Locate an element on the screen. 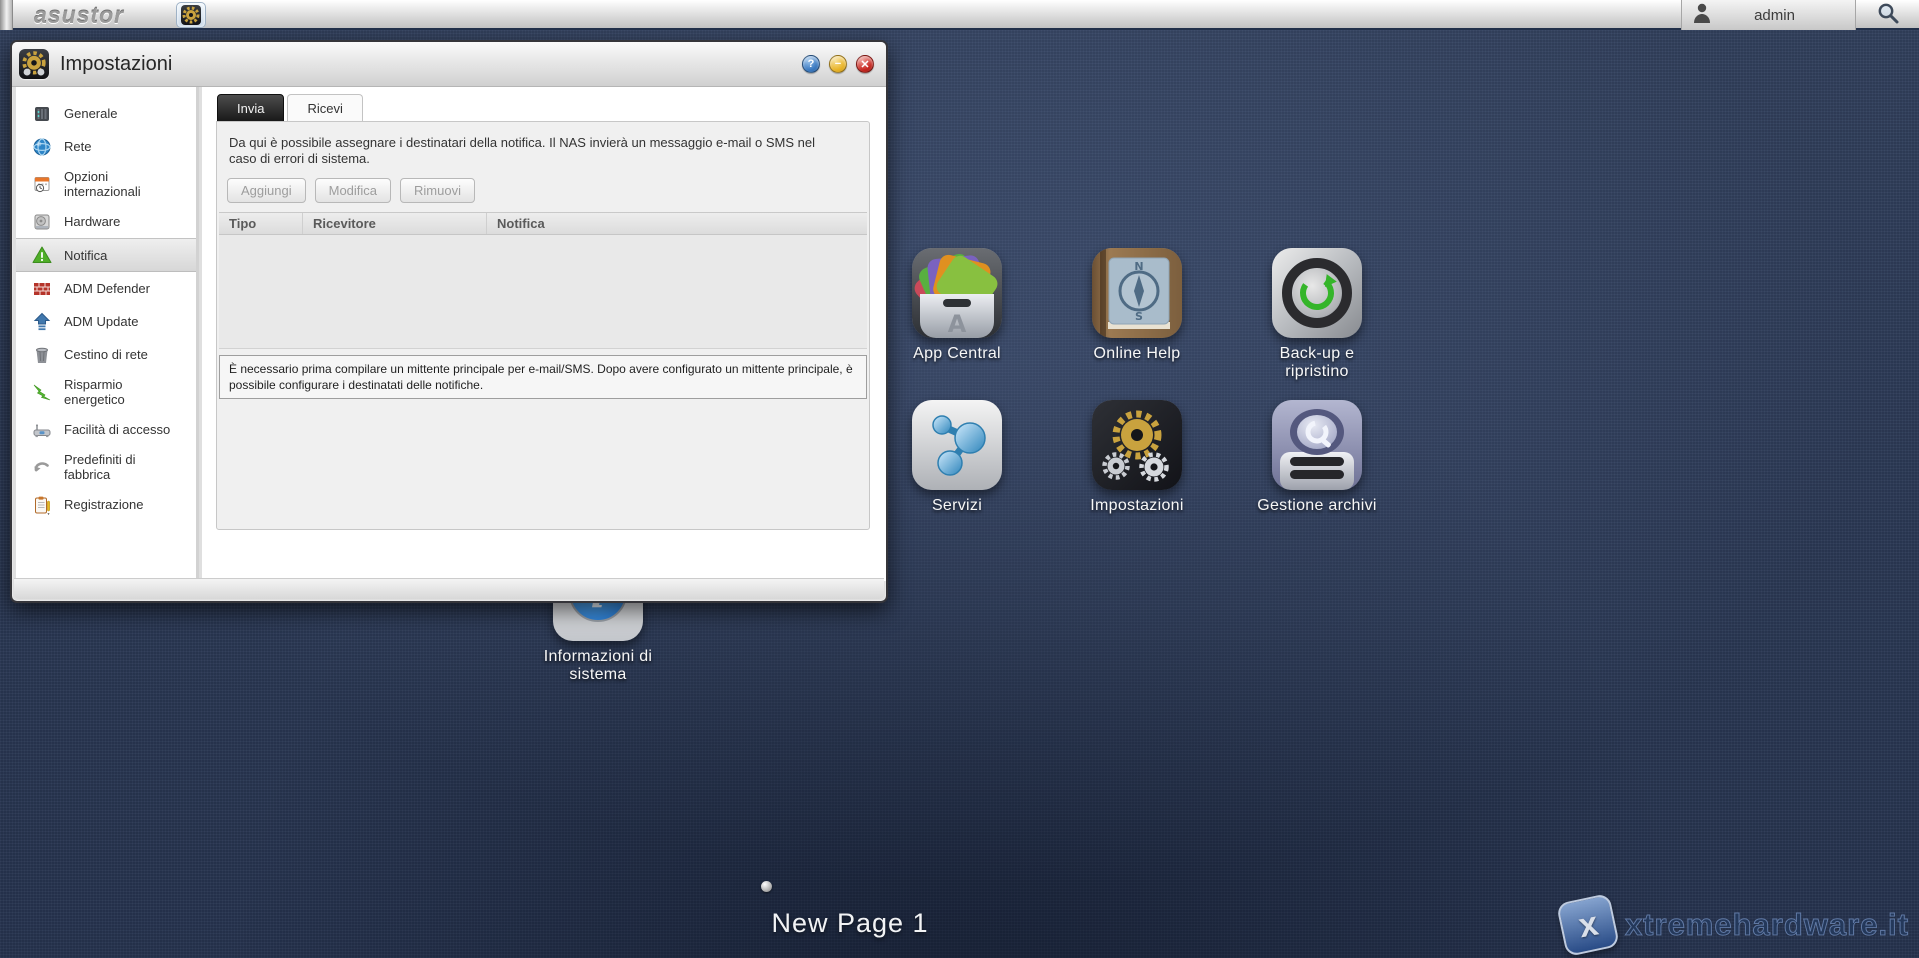 This screenshot has height=958, width=1919. desktop-icon-label: App Central is located at coordinates (957, 353).